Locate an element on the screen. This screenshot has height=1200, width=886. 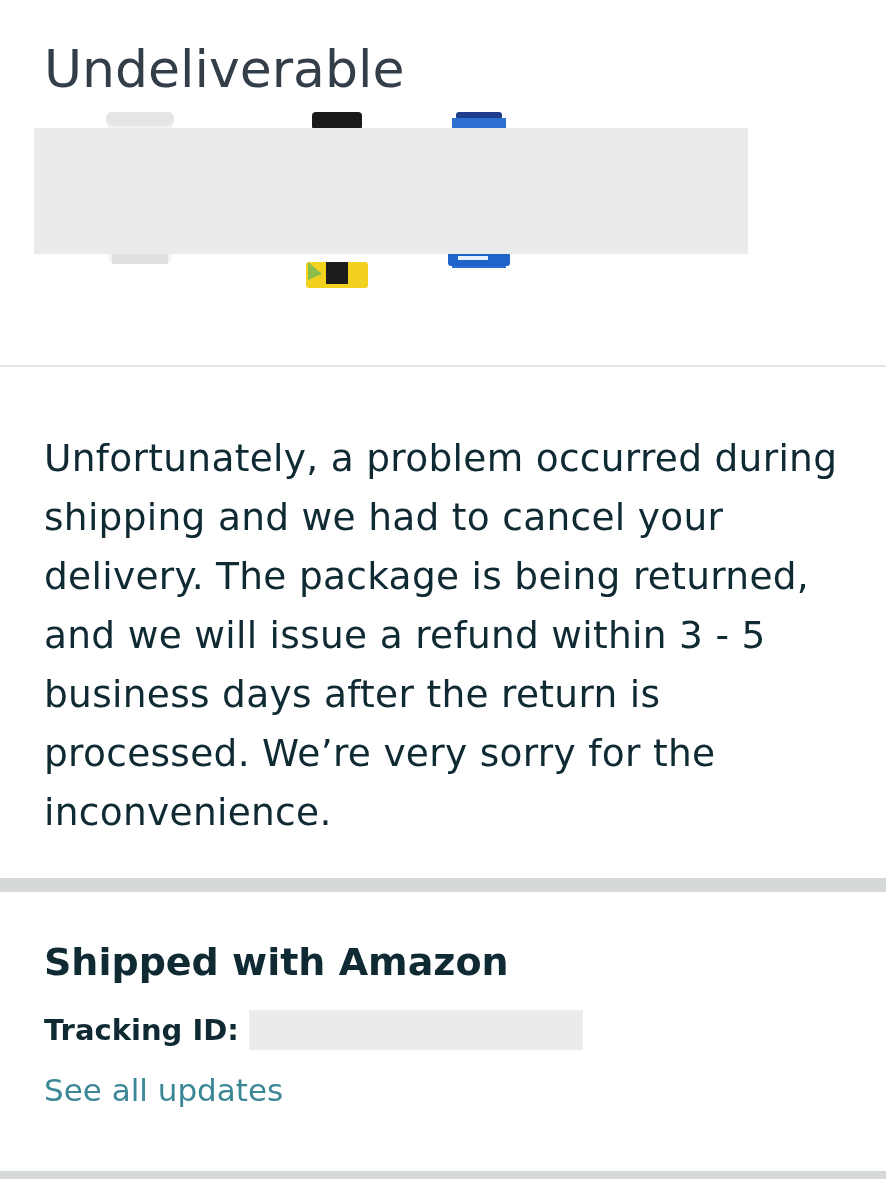
status-title: Undeliverable is located at coordinates (224, 69).